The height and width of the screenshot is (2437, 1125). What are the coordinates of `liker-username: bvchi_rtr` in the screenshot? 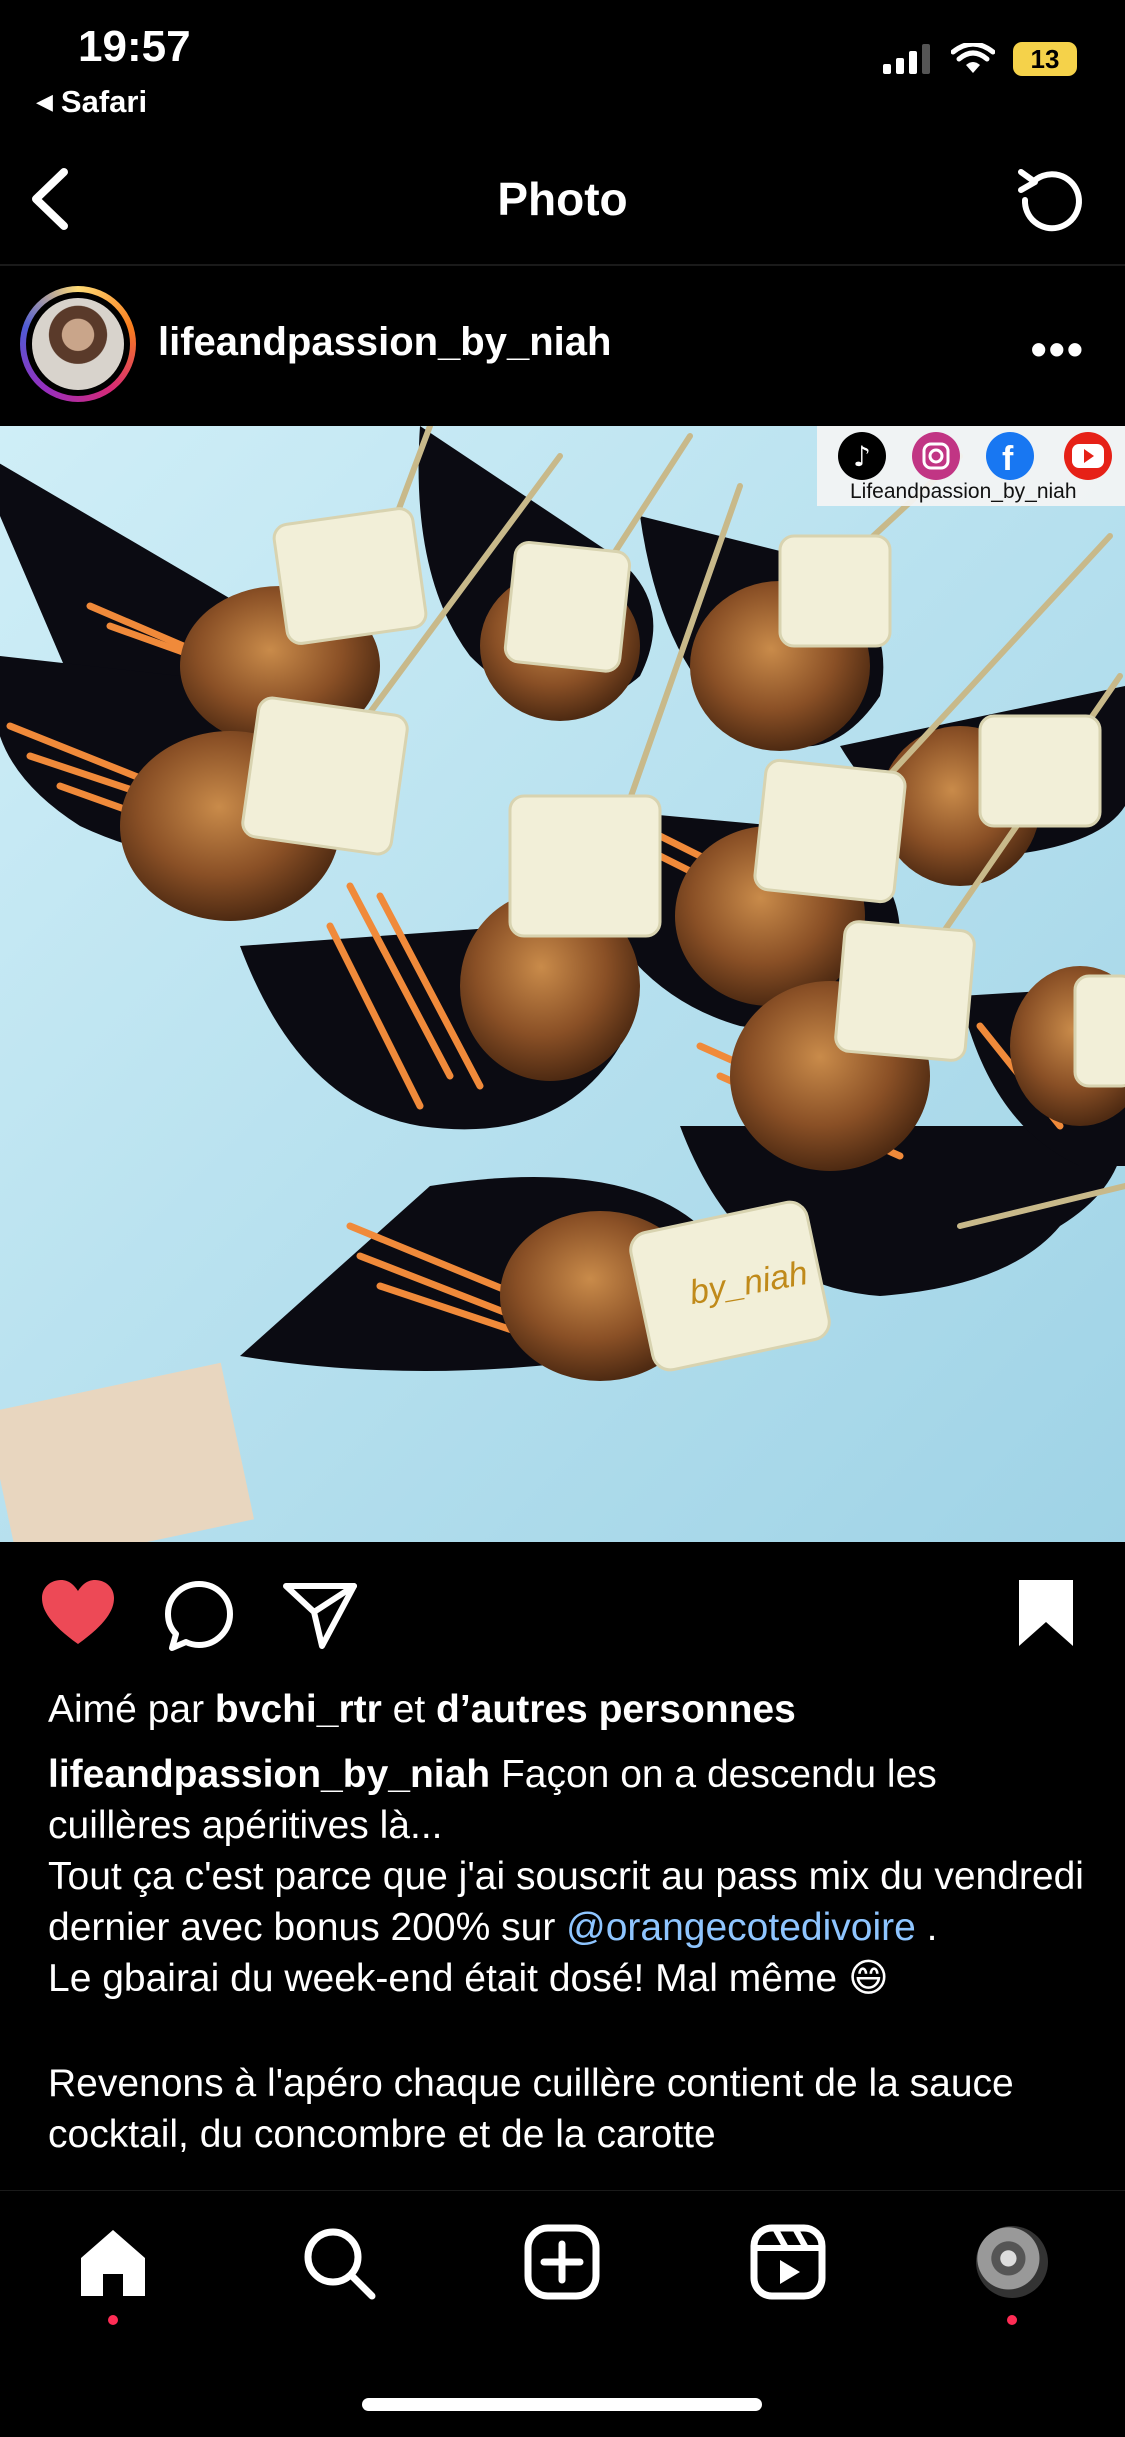 It's located at (298, 1709).